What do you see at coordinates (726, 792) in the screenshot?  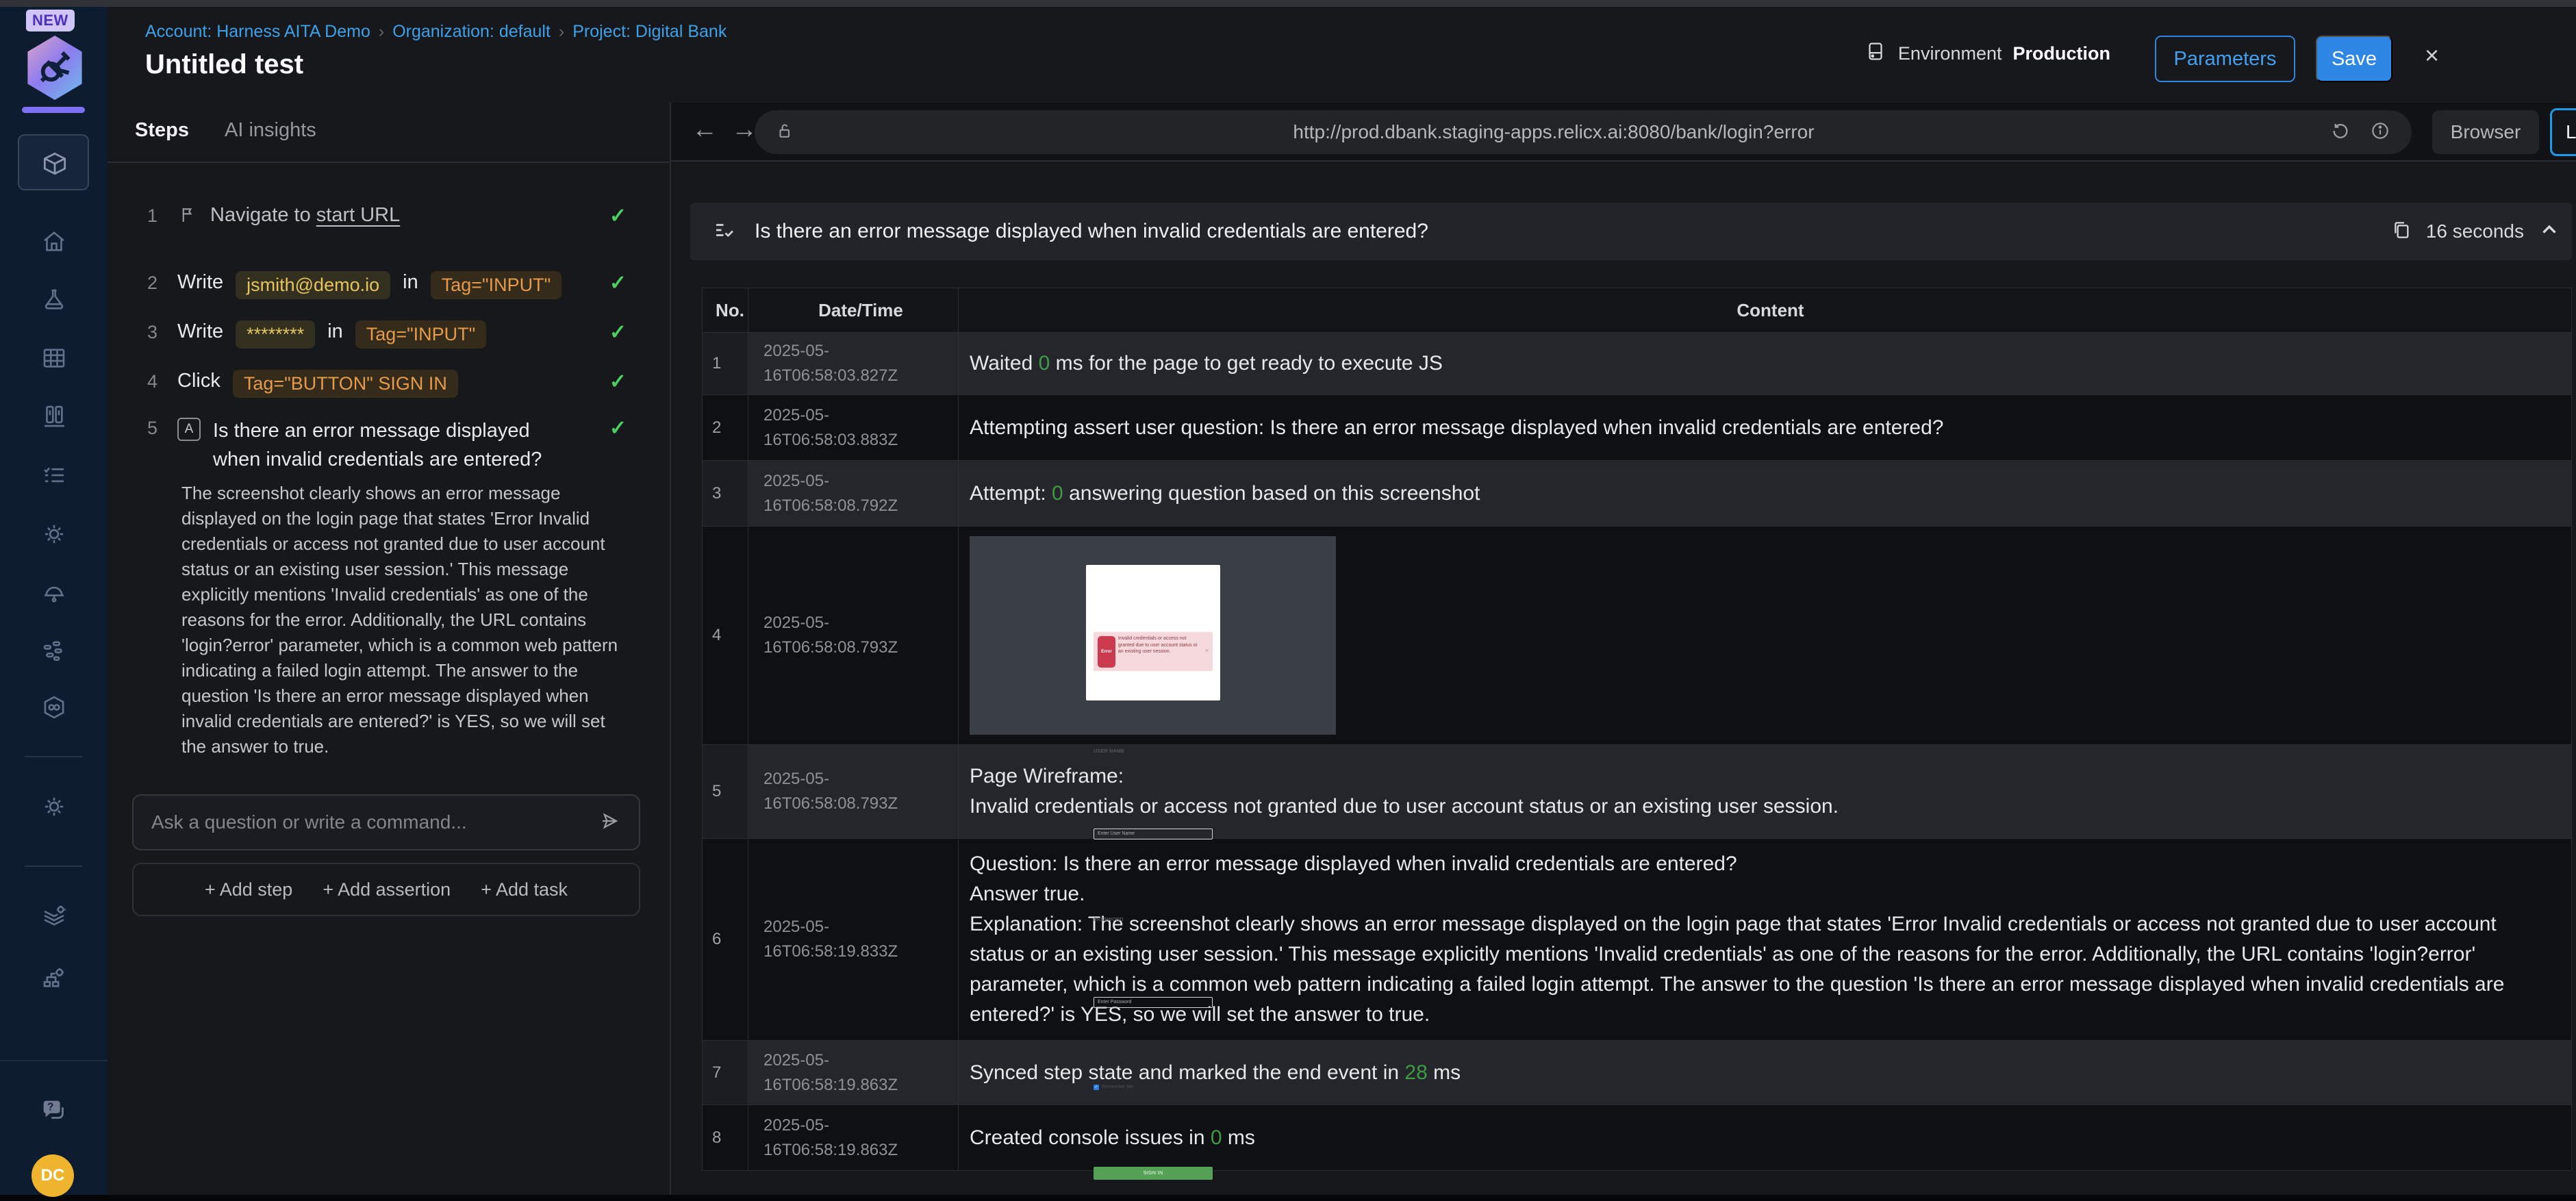 I see `row-no: 5` at bounding box center [726, 792].